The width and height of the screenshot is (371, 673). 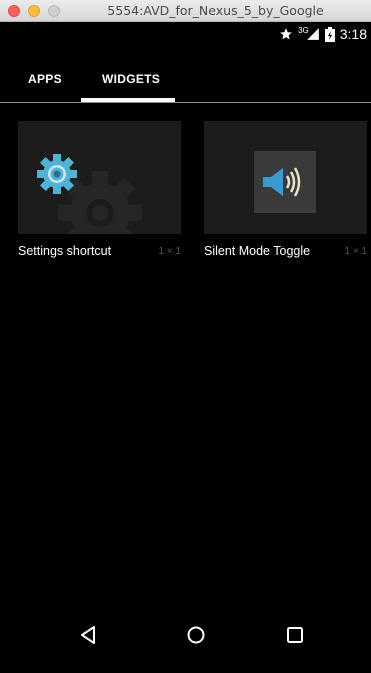 What do you see at coordinates (303, 30) in the screenshot?
I see `network-type-label: 3G` at bounding box center [303, 30].